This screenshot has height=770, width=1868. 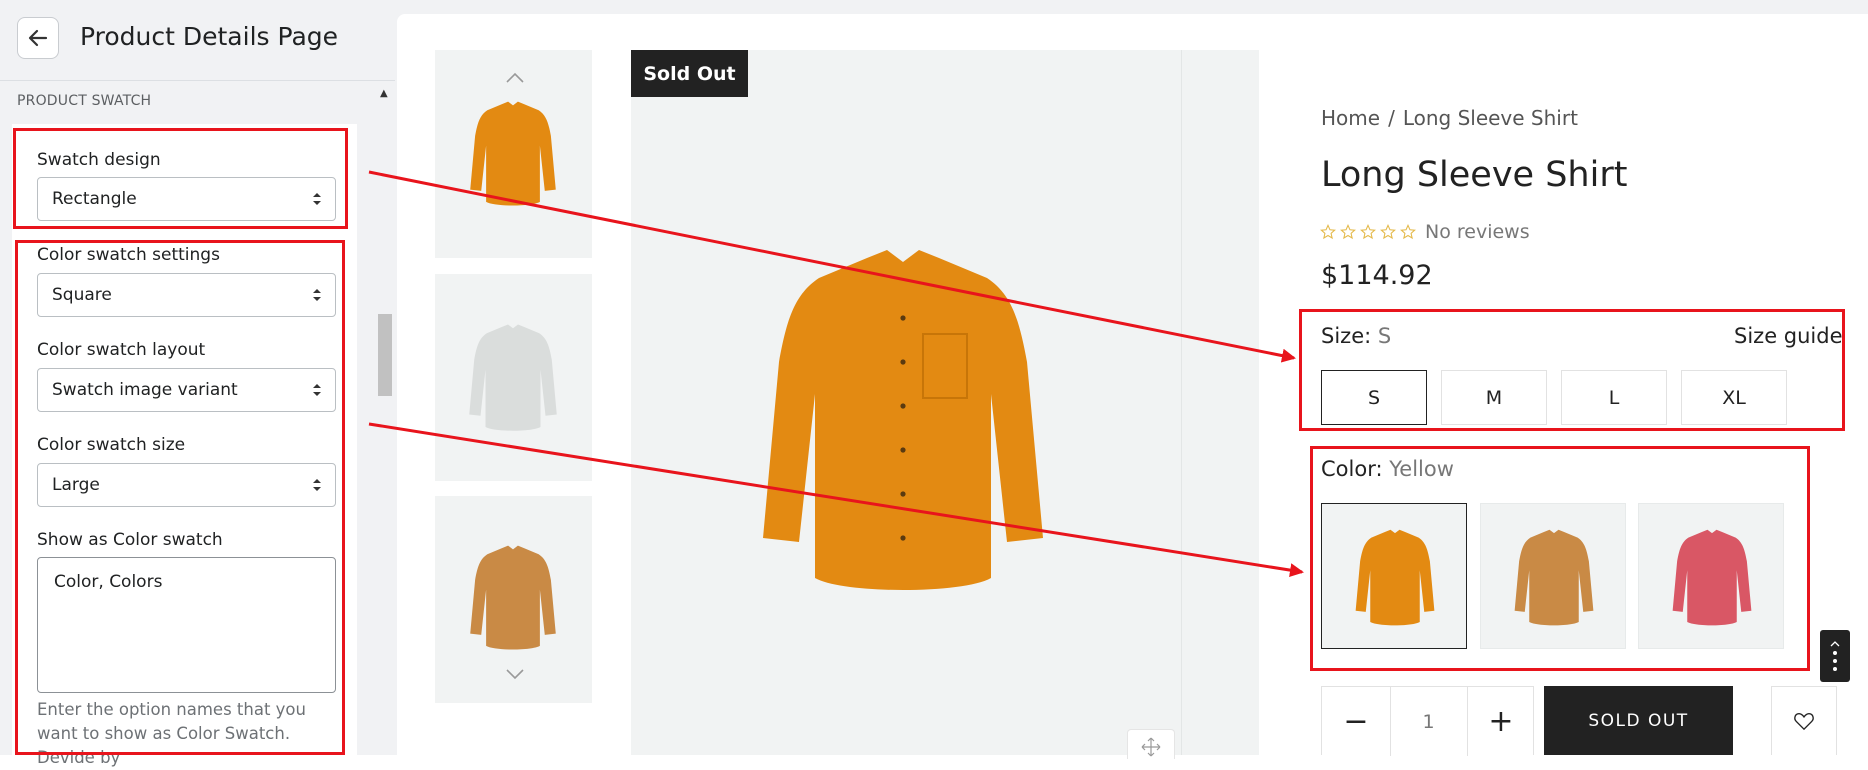 I want to click on size-option-l: L, so click(x=1614, y=397).